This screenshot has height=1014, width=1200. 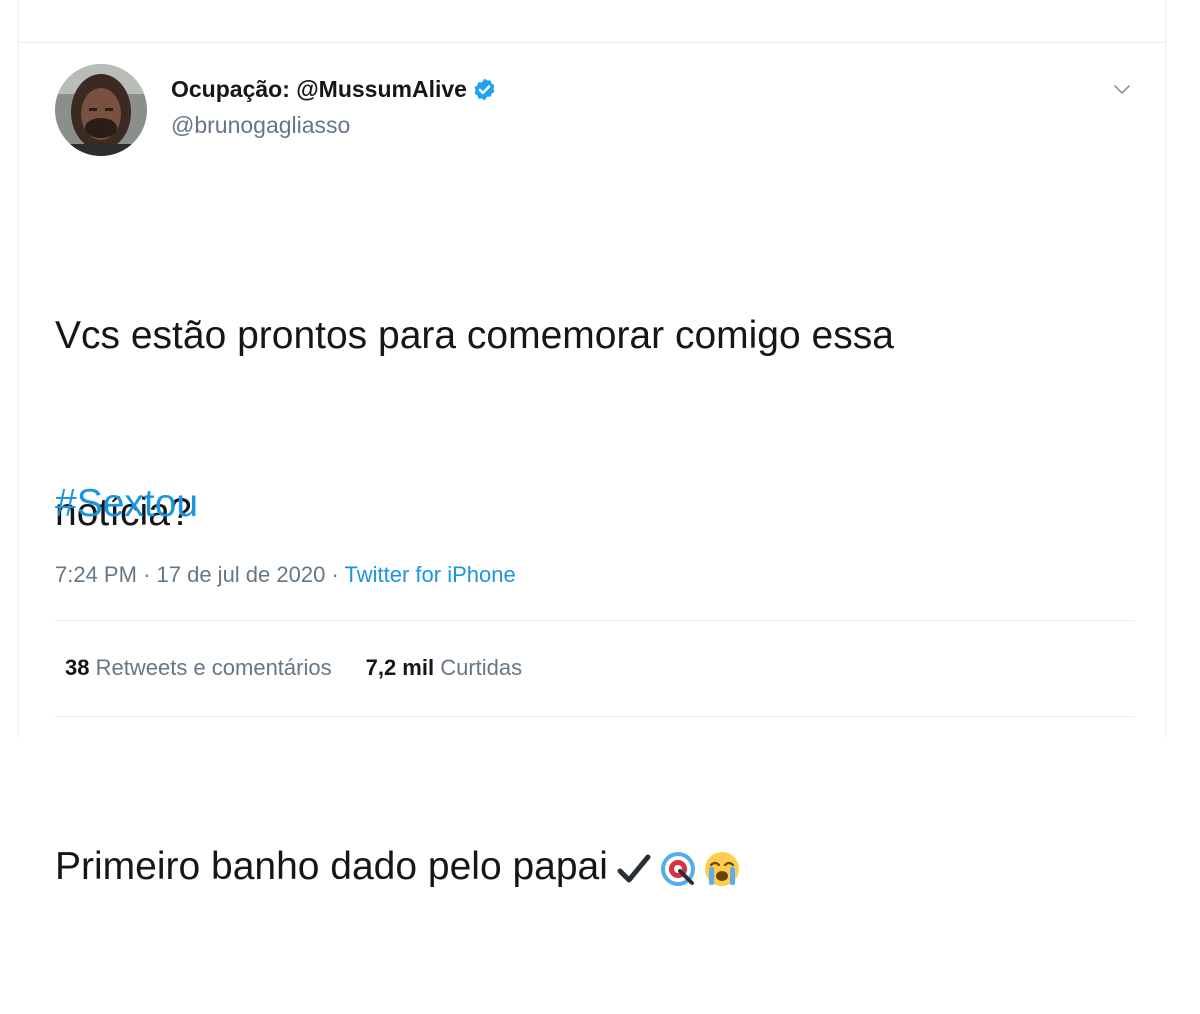 I want to click on chevron-down-icon, so click(x=1122, y=89).